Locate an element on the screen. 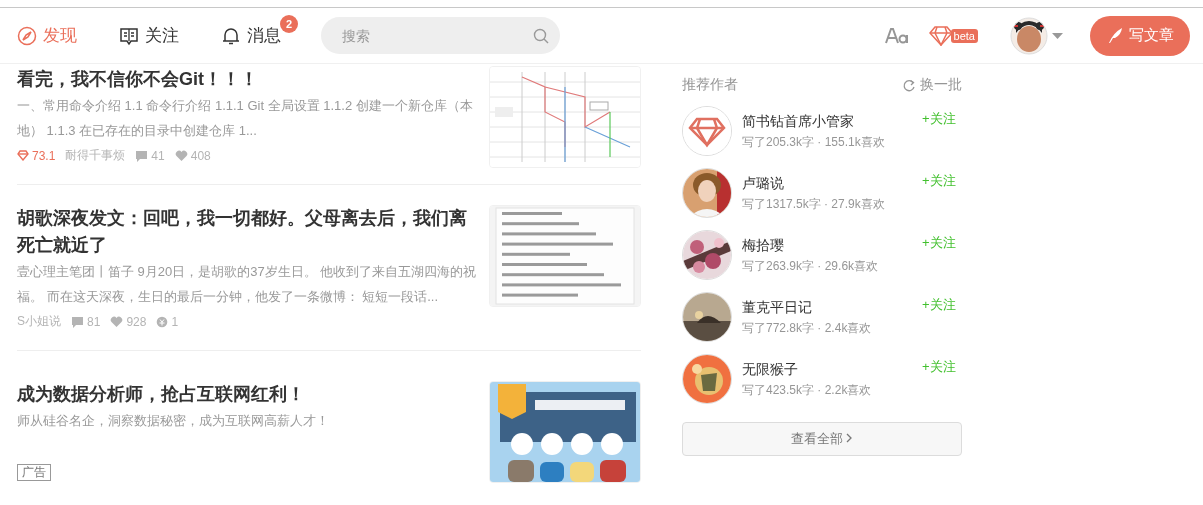  ad-label: 广告 is located at coordinates (34, 472).